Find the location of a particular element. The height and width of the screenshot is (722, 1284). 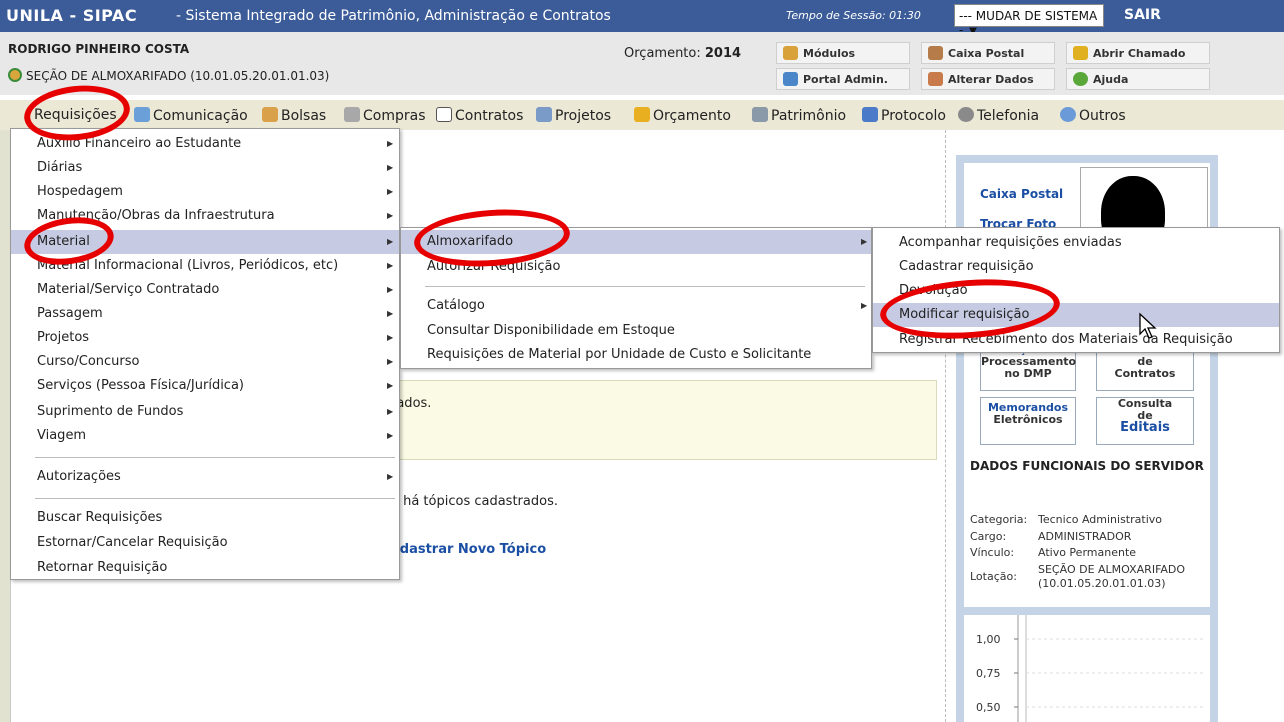

logout-button: SAIR is located at coordinates (1142, 15).